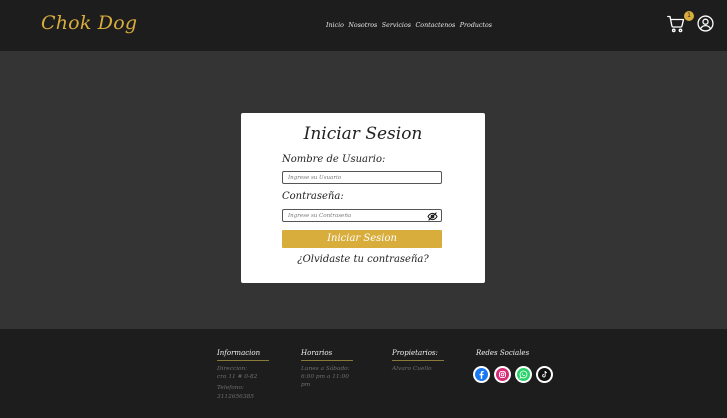 The width and height of the screenshot is (727, 418). I want to click on username-label: Nombre de Usuario:, so click(334, 159).